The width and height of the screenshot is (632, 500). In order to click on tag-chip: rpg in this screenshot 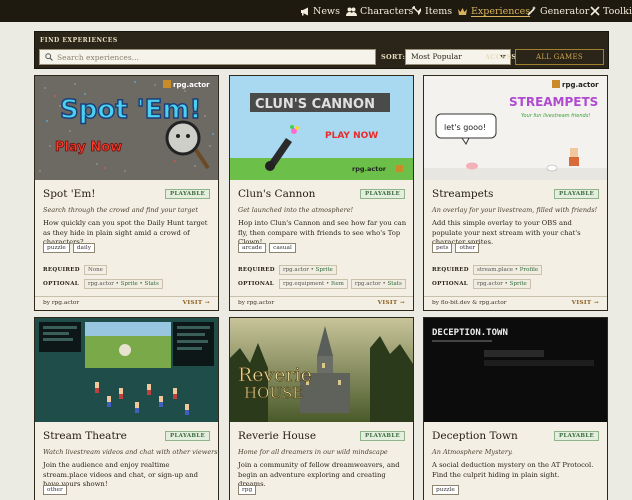, I will do `click(247, 490)`.